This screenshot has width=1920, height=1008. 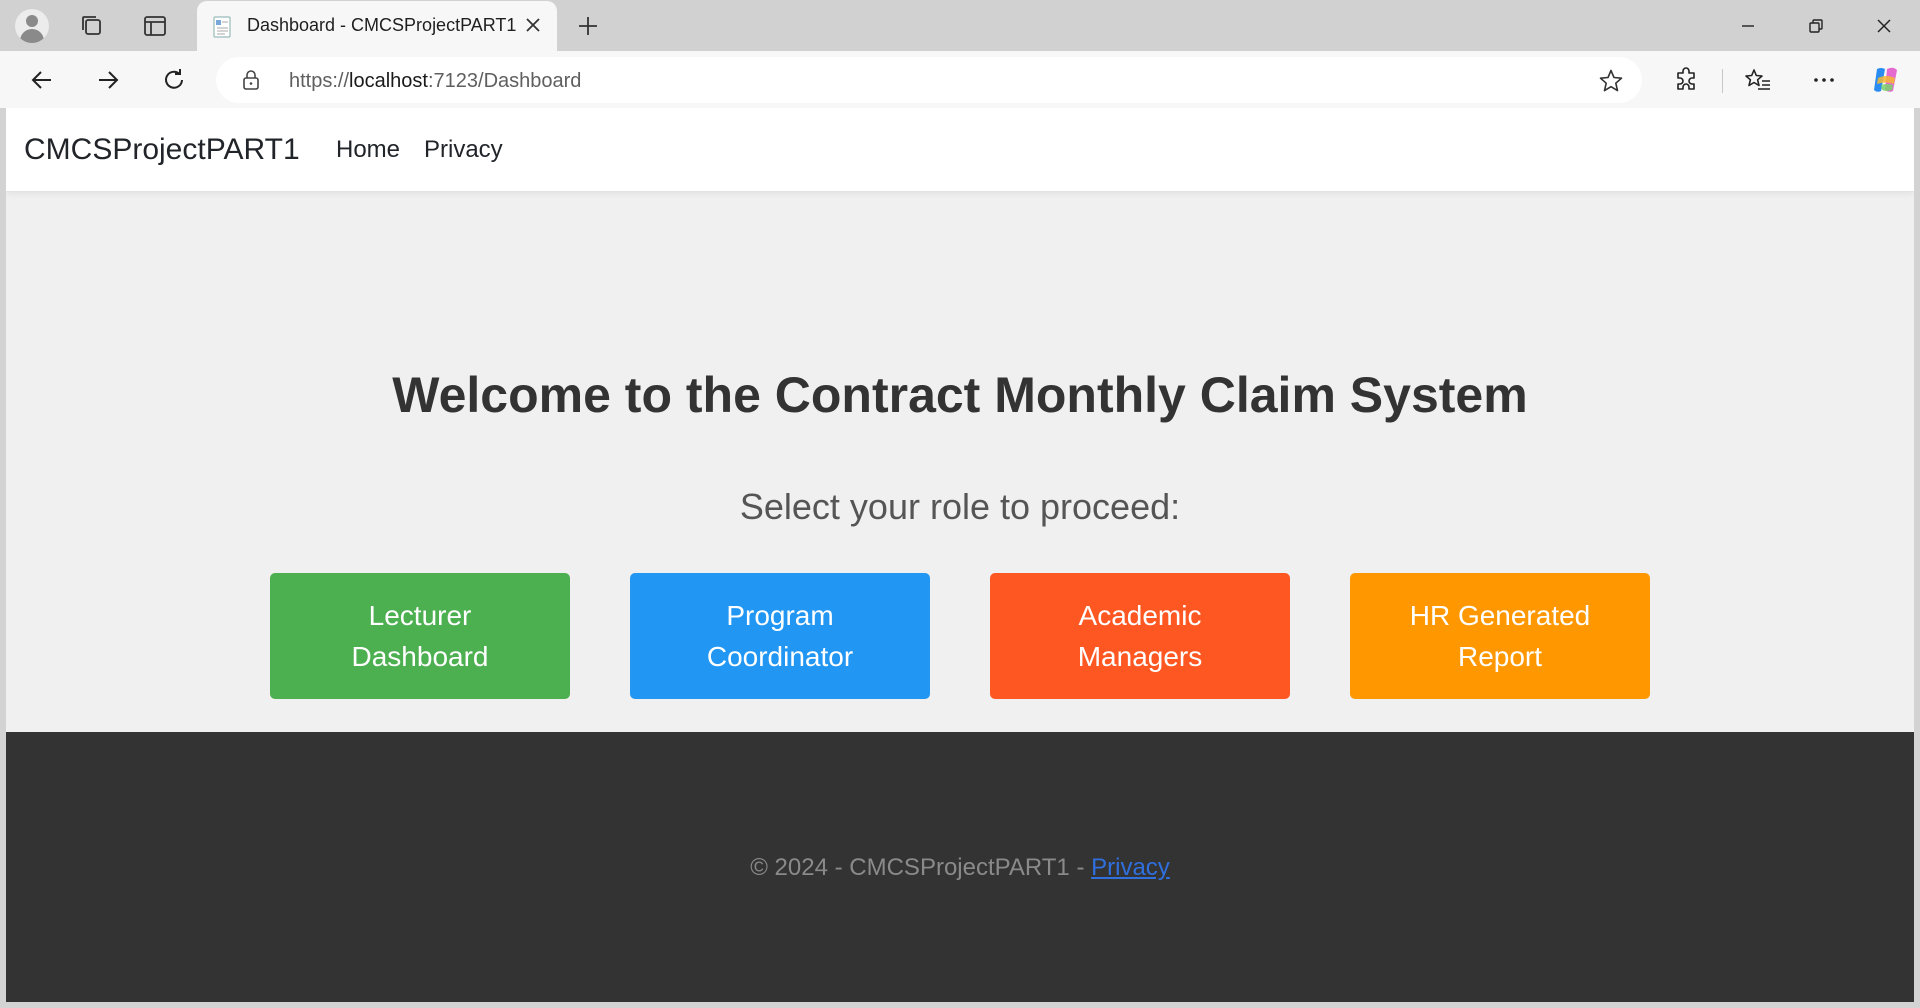 I want to click on back-arrow-icon, so click(x=42, y=80).